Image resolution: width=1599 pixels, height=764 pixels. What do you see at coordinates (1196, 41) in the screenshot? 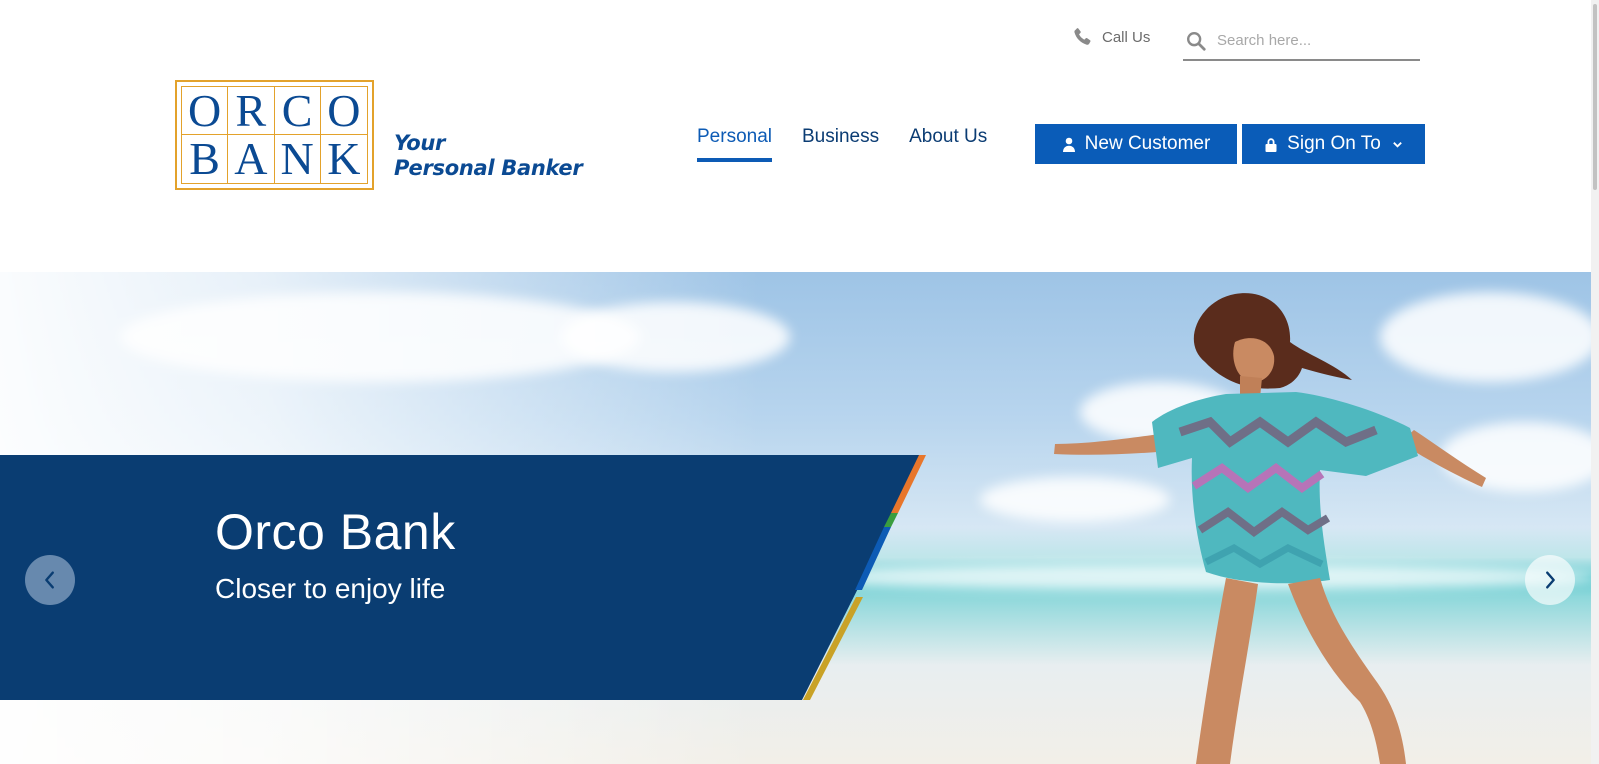
I see `search-icon` at bounding box center [1196, 41].